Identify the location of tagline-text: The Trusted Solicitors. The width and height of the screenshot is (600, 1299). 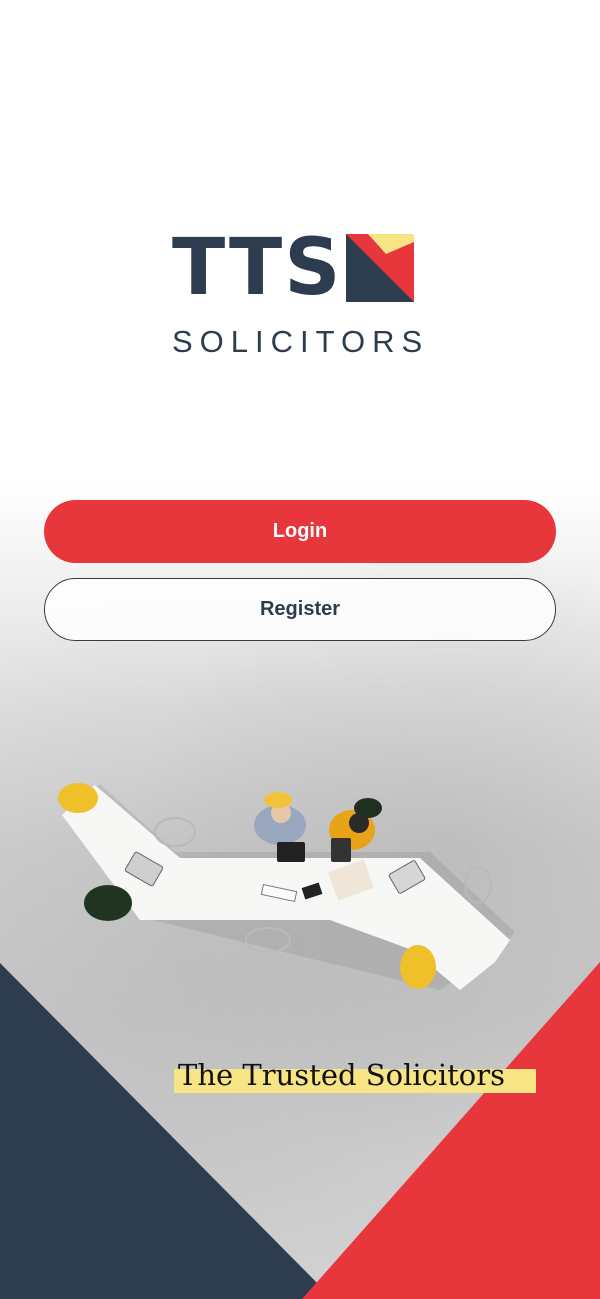
(342, 1075).